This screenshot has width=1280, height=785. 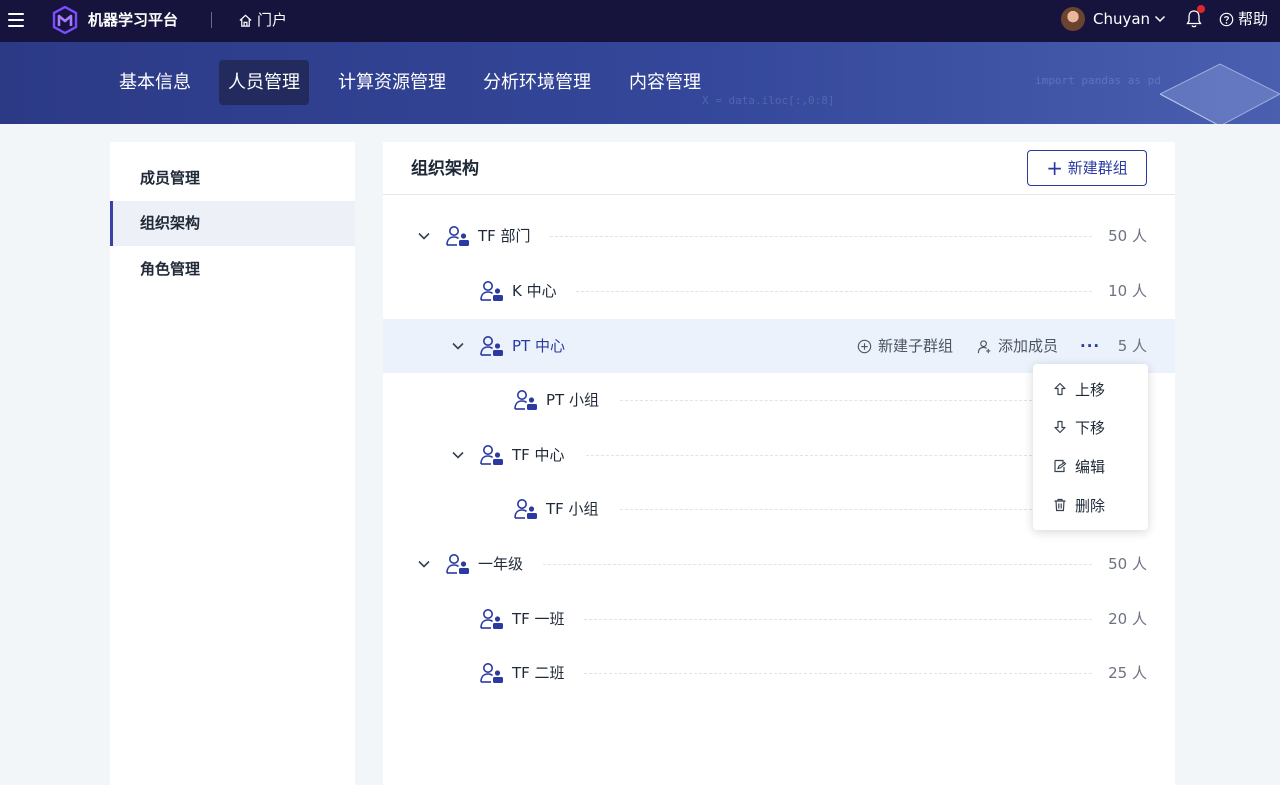 I want to click on more-actions-dropdown: 上移 下移 编辑 删除, so click(x=1090, y=447).